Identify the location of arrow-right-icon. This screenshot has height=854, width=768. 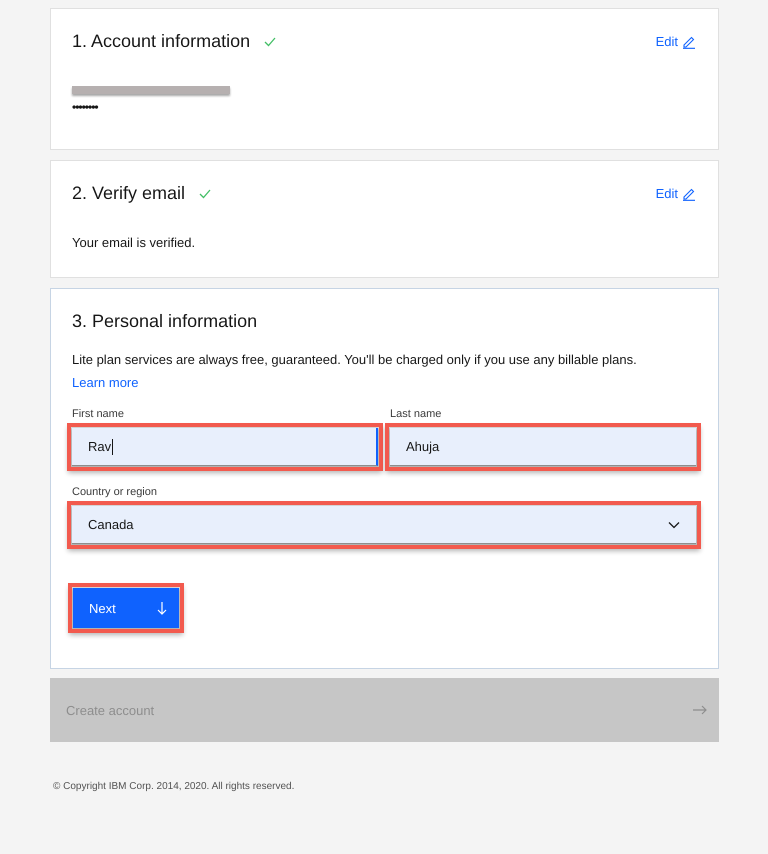
(699, 710).